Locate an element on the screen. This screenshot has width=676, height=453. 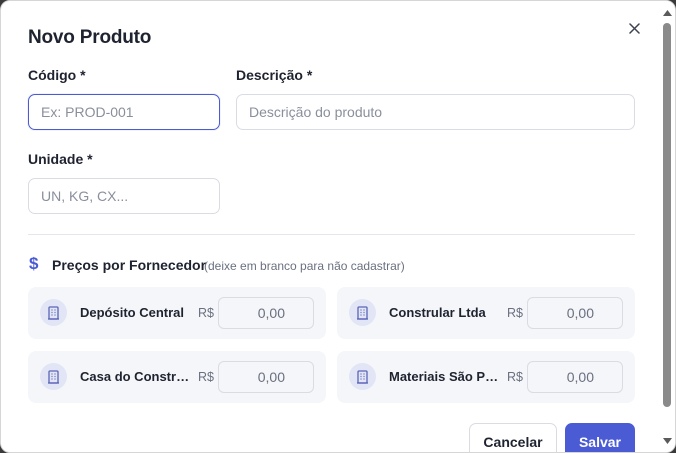
precos-section-title: Preços por Fornecedor is located at coordinates (129, 265).